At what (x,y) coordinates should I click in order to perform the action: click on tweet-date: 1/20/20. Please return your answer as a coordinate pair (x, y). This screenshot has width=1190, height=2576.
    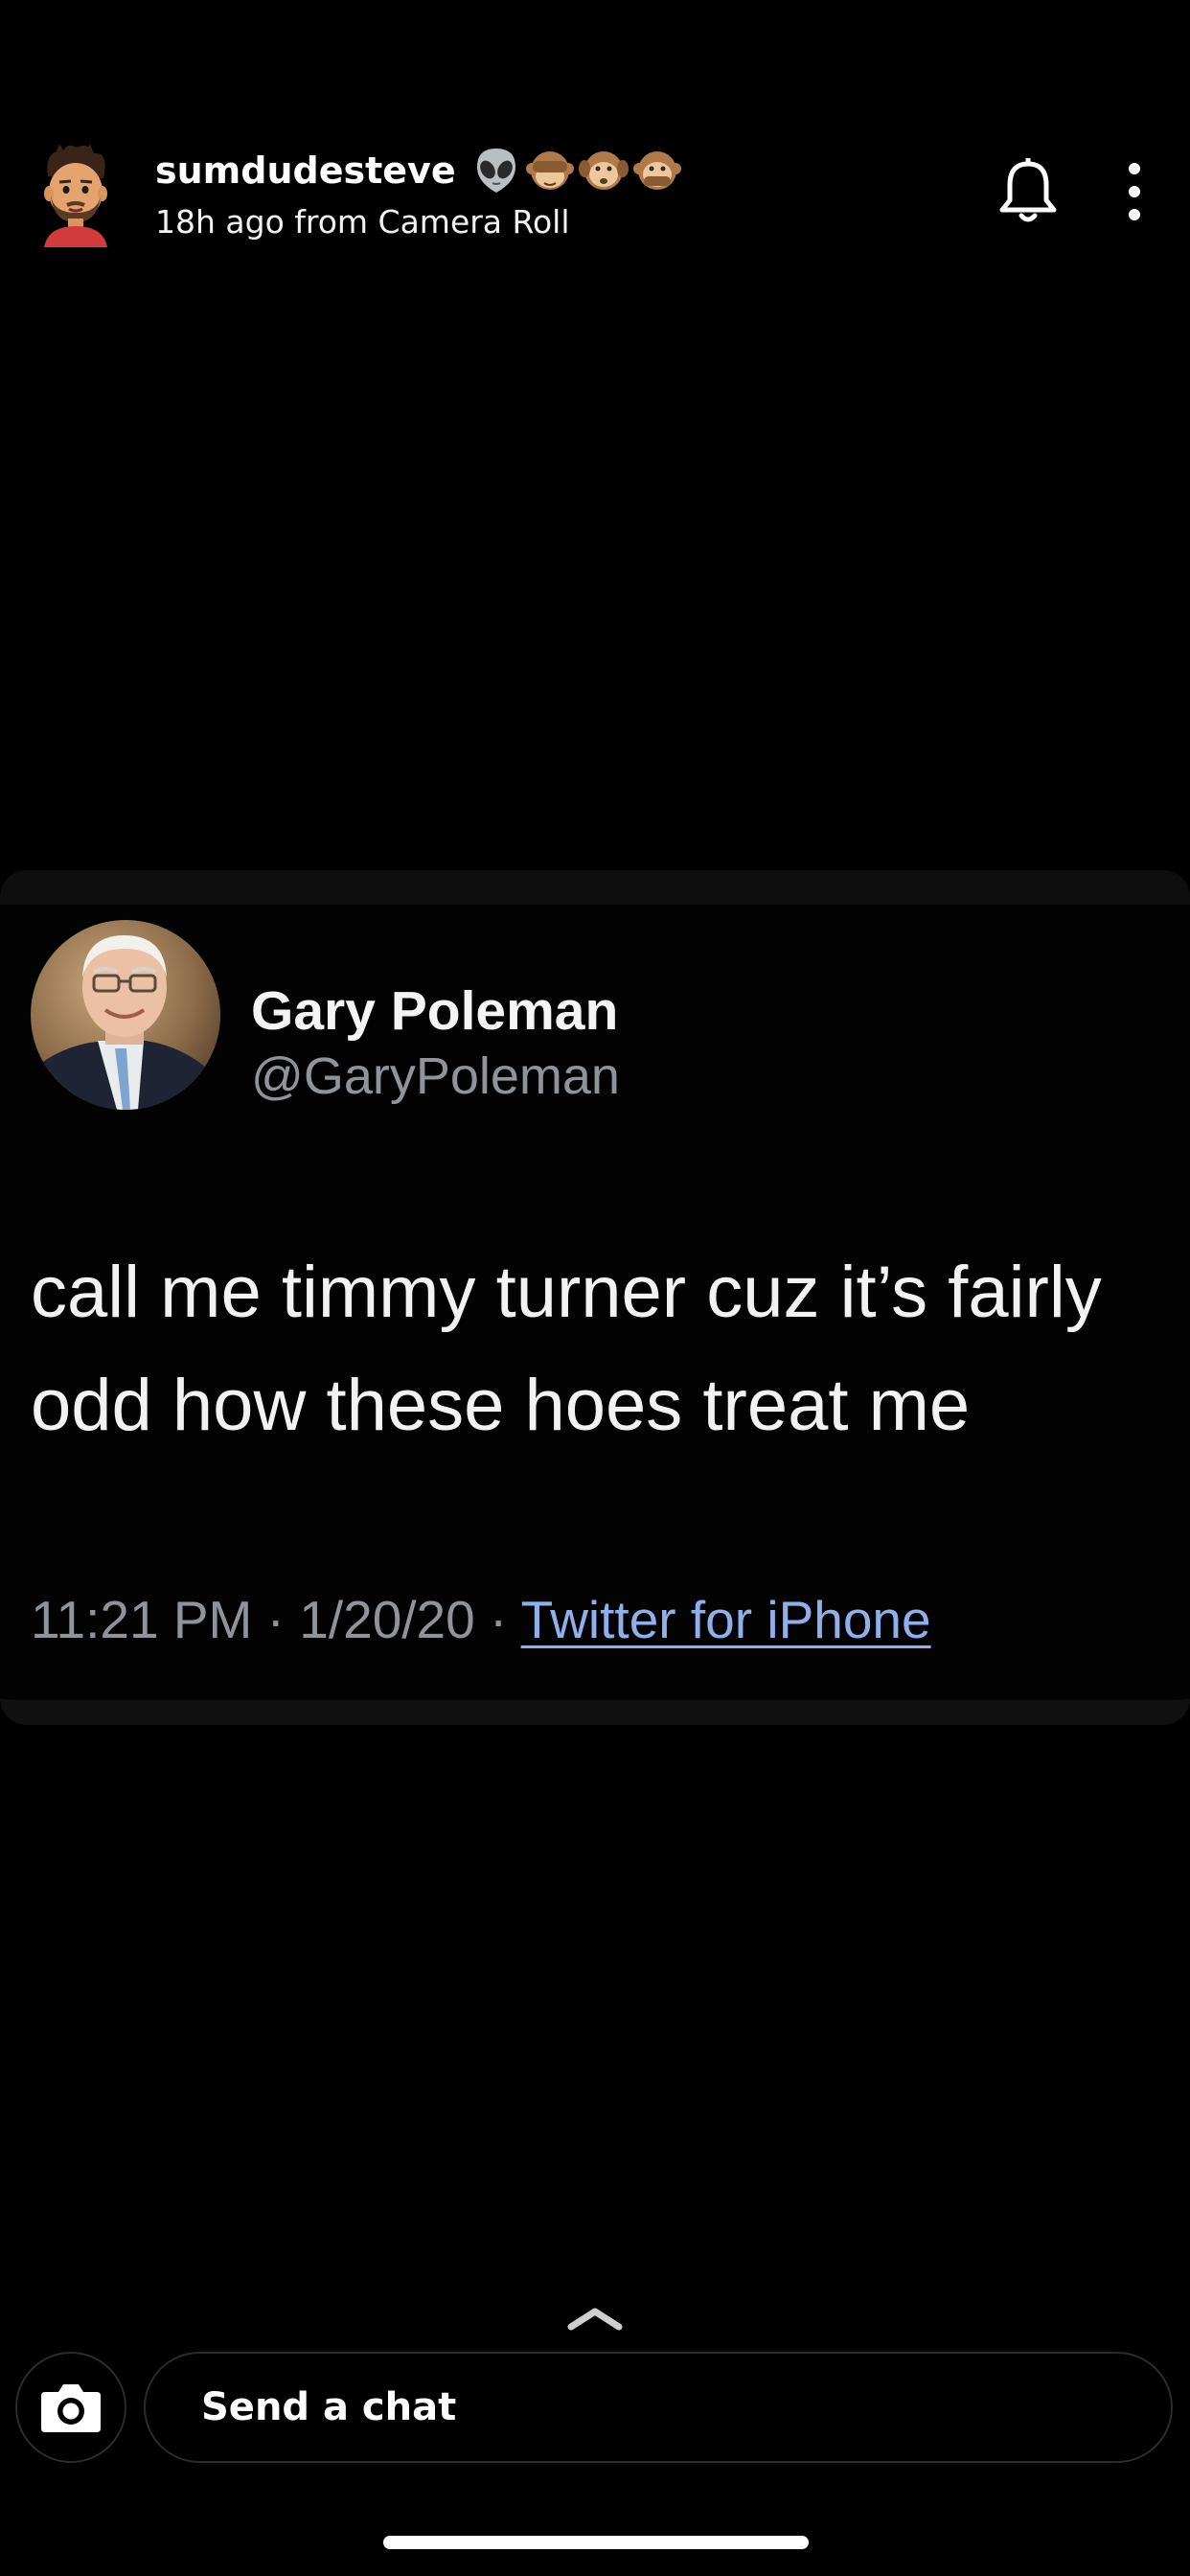
    Looking at the image, I should click on (387, 1619).